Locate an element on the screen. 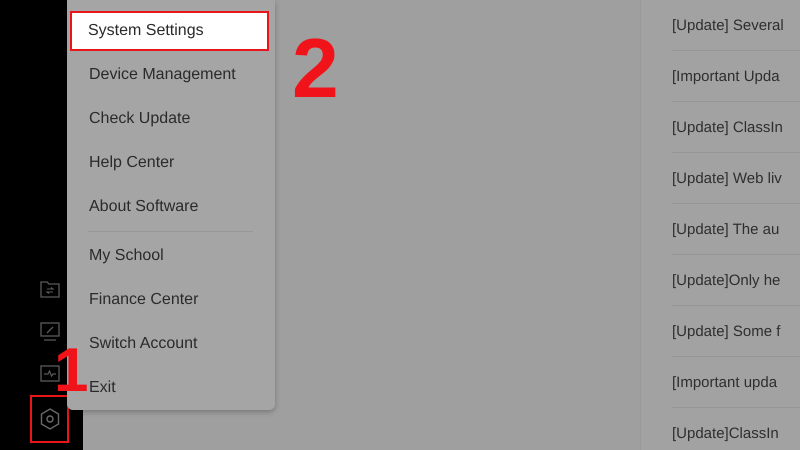  update-title: [Update] Several is located at coordinates (728, 25).